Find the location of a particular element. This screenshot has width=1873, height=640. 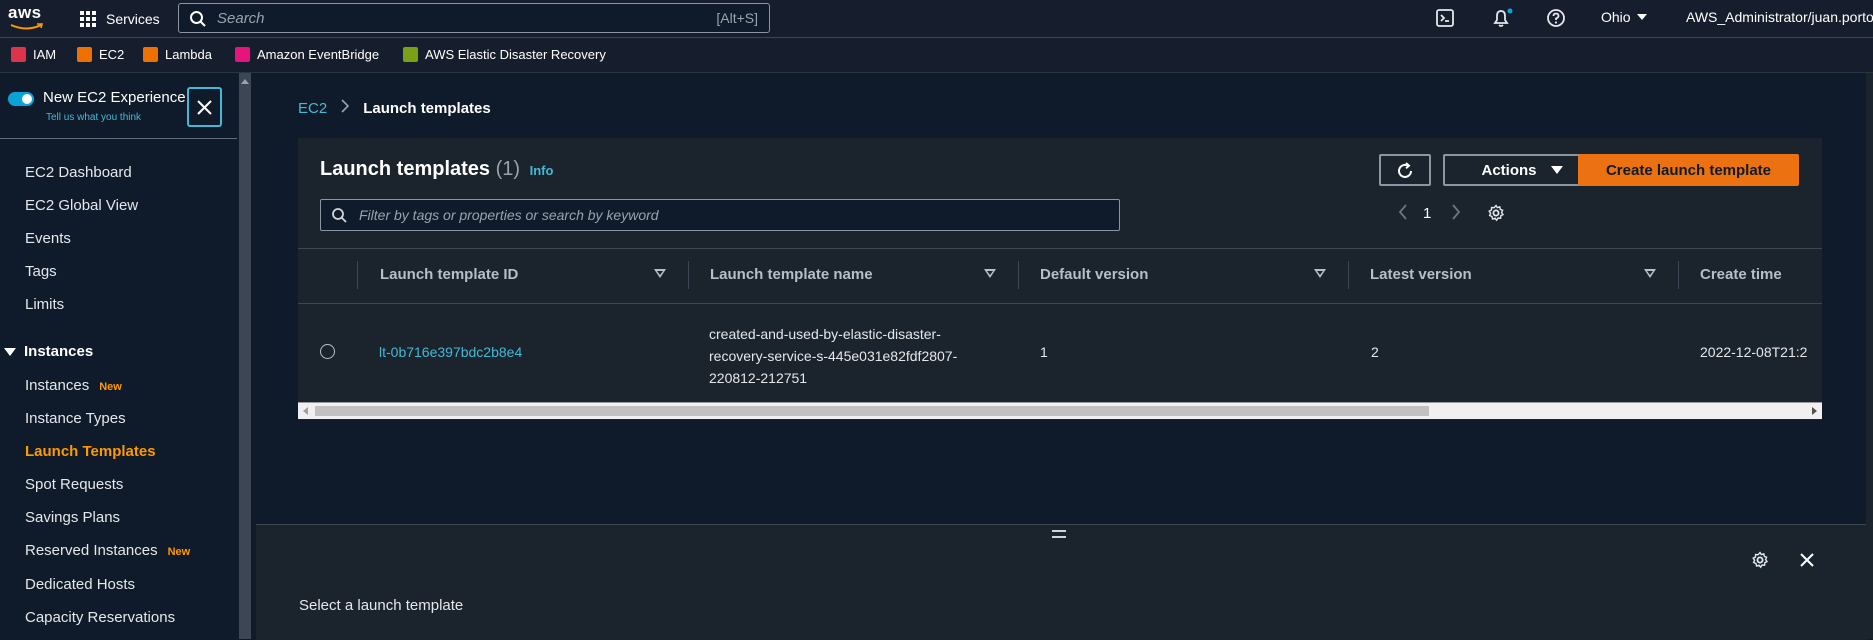

column-header-launch-template-id: Launch template ID is located at coordinates (449, 274).